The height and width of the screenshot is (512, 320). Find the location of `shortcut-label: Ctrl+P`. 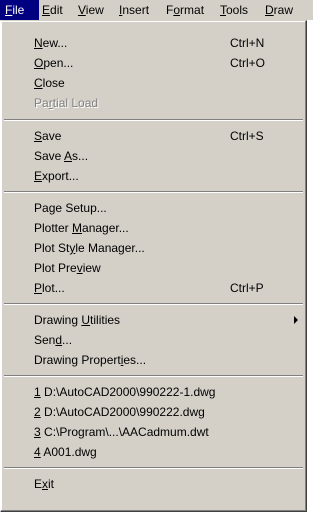

shortcut-label: Ctrl+P is located at coordinates (247, 288).